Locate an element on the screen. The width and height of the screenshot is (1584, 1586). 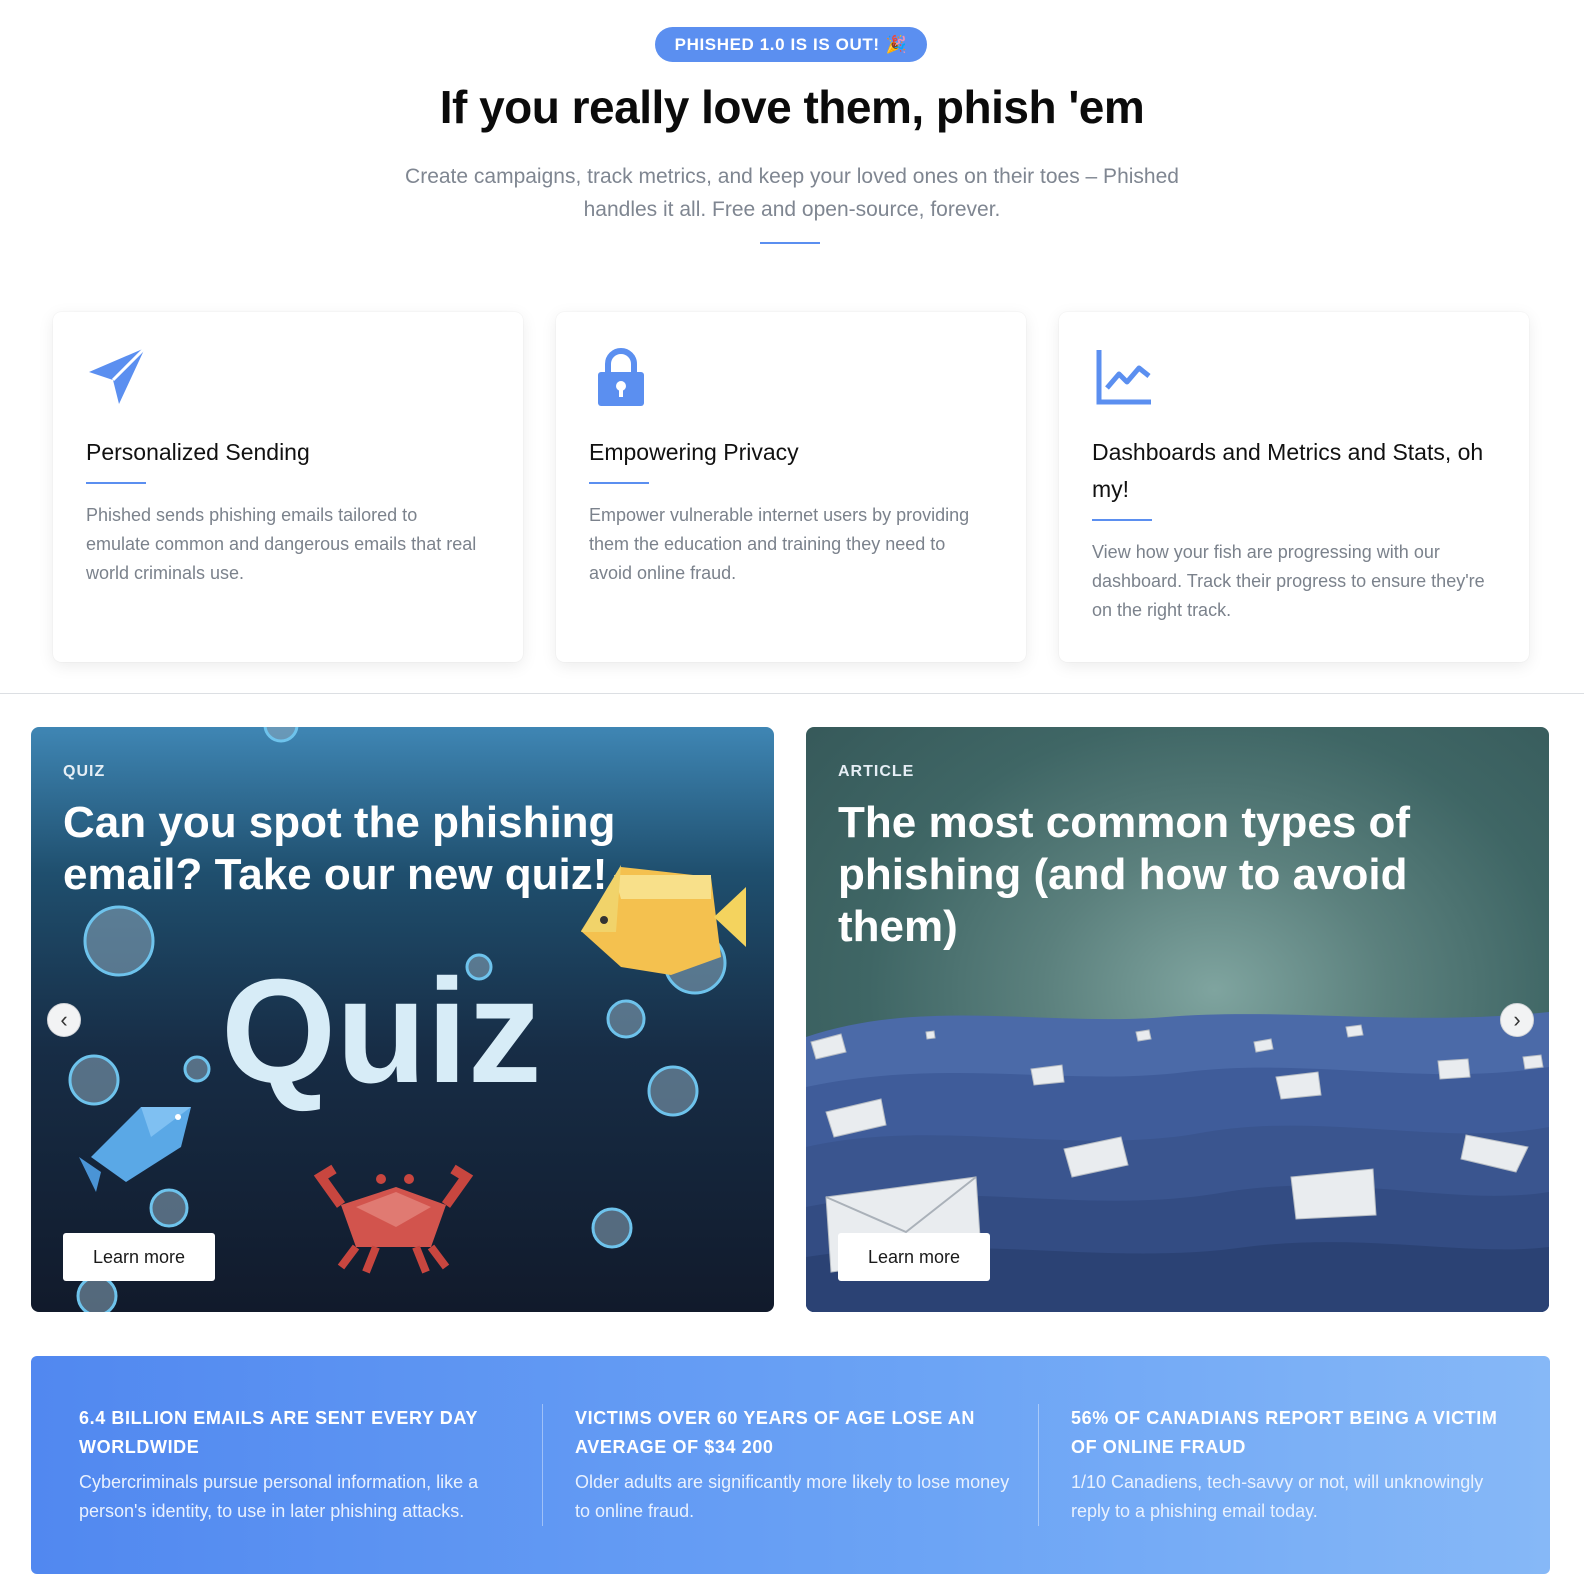
release-badge-label: PHISHED 1.0 IS IS OUT! is located at coordinates (777, 44).